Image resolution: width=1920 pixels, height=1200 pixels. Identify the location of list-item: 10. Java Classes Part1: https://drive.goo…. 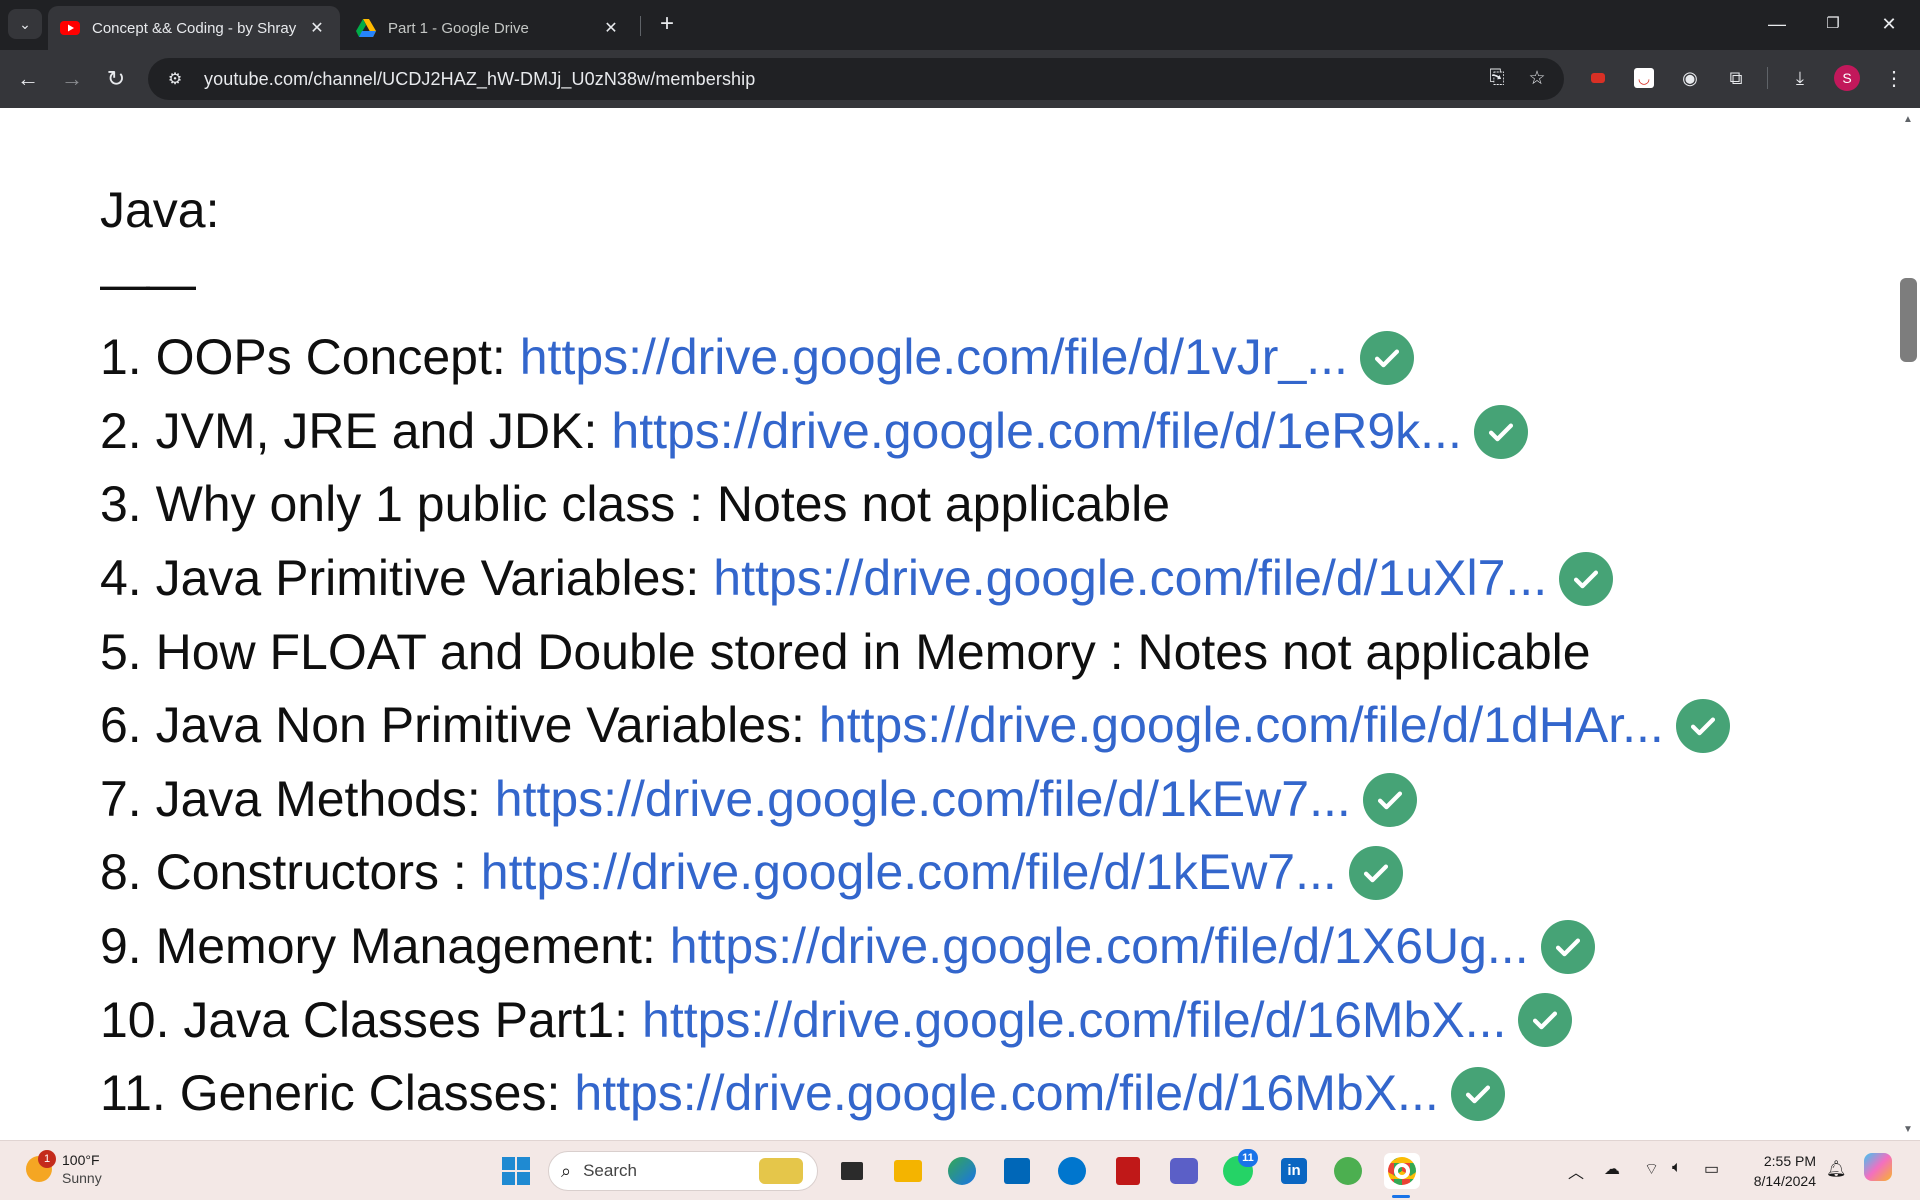
(915, 1021).